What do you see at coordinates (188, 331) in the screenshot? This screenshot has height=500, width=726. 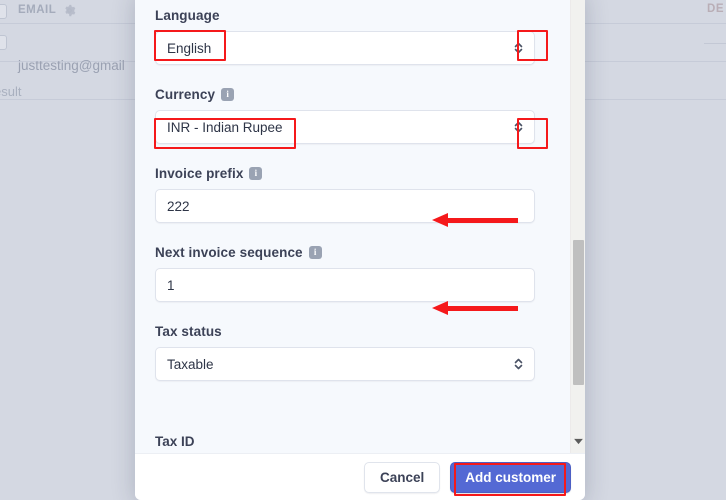 I see `field-label-tax-status: Tax status` at bounding box center [188, 331].